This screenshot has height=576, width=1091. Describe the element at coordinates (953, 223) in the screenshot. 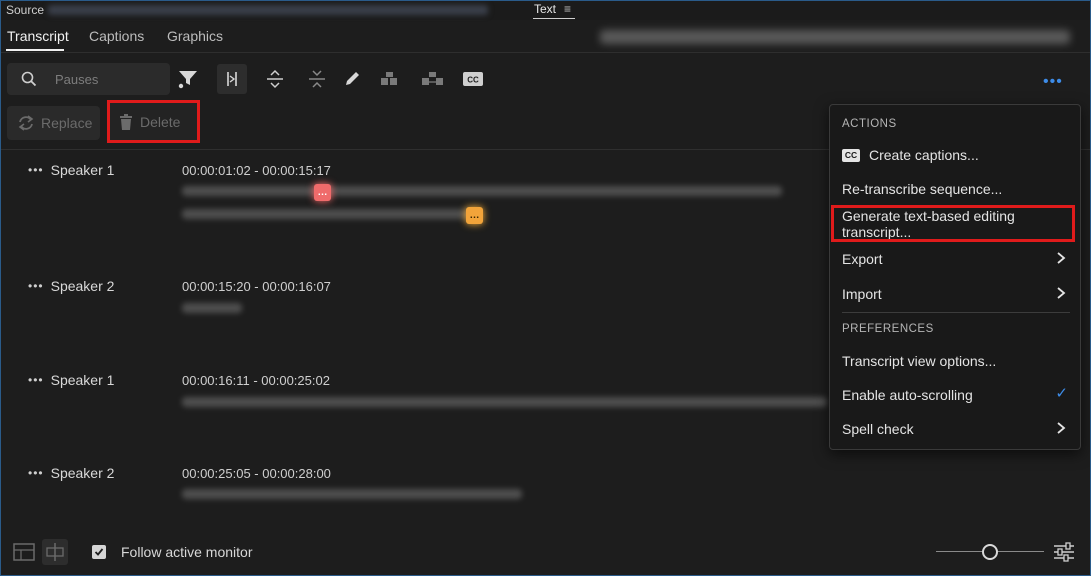

I see `highlight-annotation` at that location.